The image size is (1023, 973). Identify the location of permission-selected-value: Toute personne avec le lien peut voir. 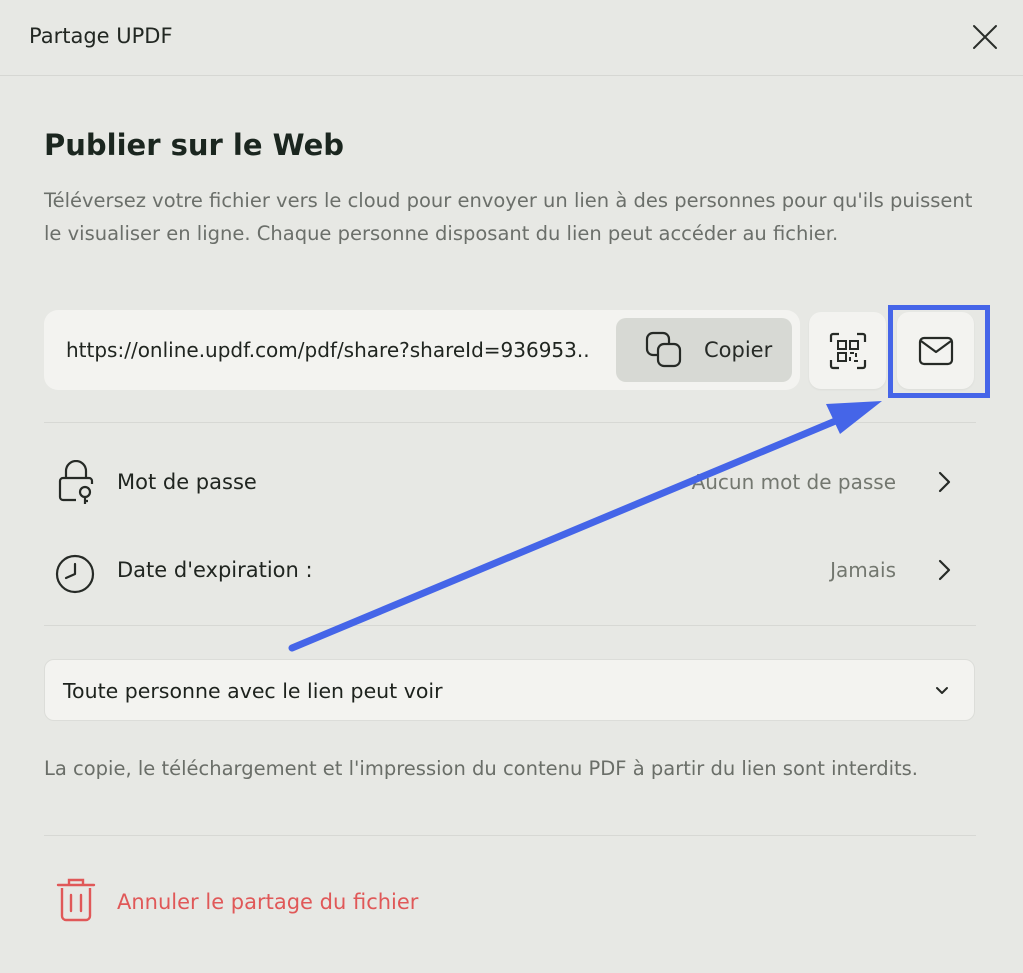
(253, 691).